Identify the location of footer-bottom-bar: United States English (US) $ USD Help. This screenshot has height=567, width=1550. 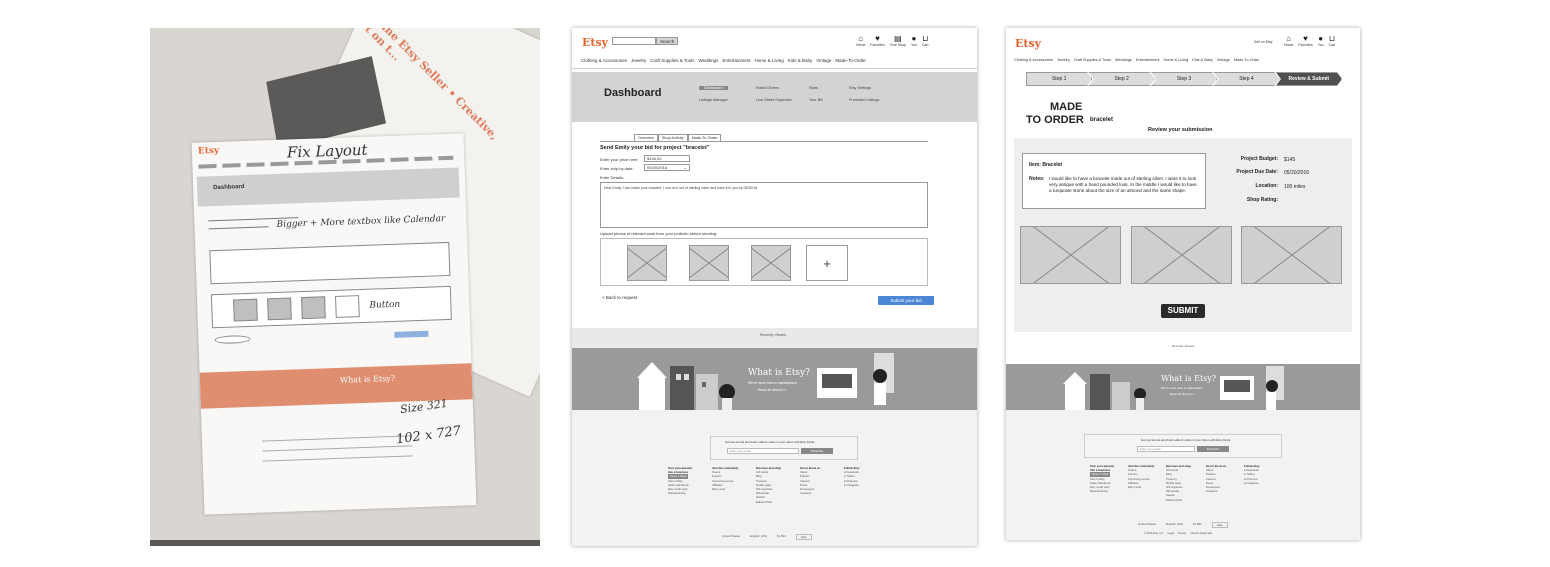
(767, 537).